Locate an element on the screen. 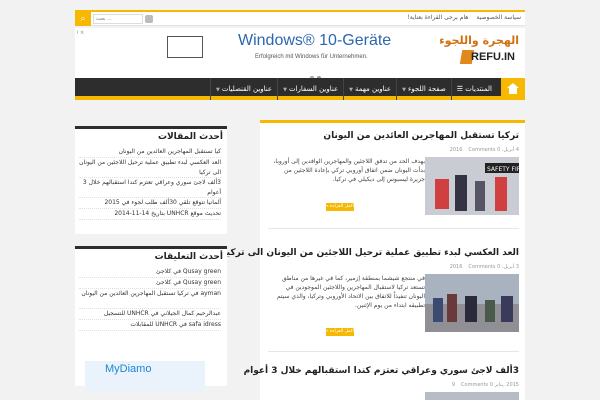 Image resolution: width=600 pixels, height=400 pixels. nav-embassies: عناوين السفارات▼ is located at coordinates (310, 89).